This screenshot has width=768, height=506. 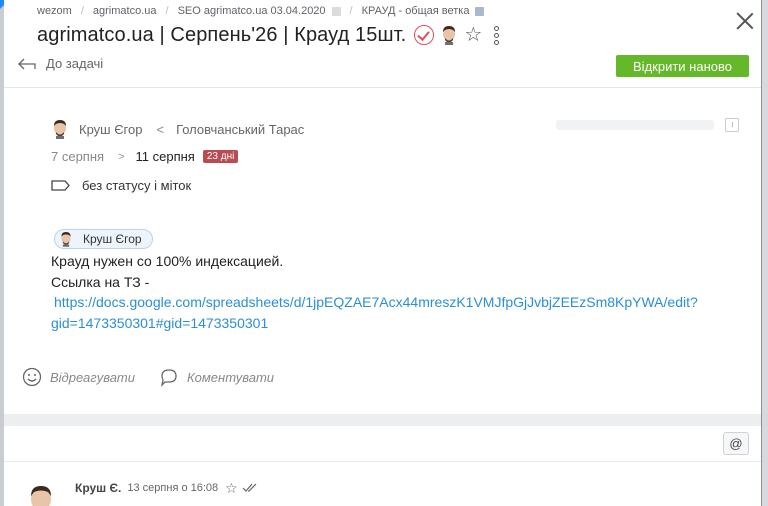 What do you see at coordinates (75, 63) in the screenshot?
I see `back-to-task-label: До задачі` at bounding box center [75, 63].